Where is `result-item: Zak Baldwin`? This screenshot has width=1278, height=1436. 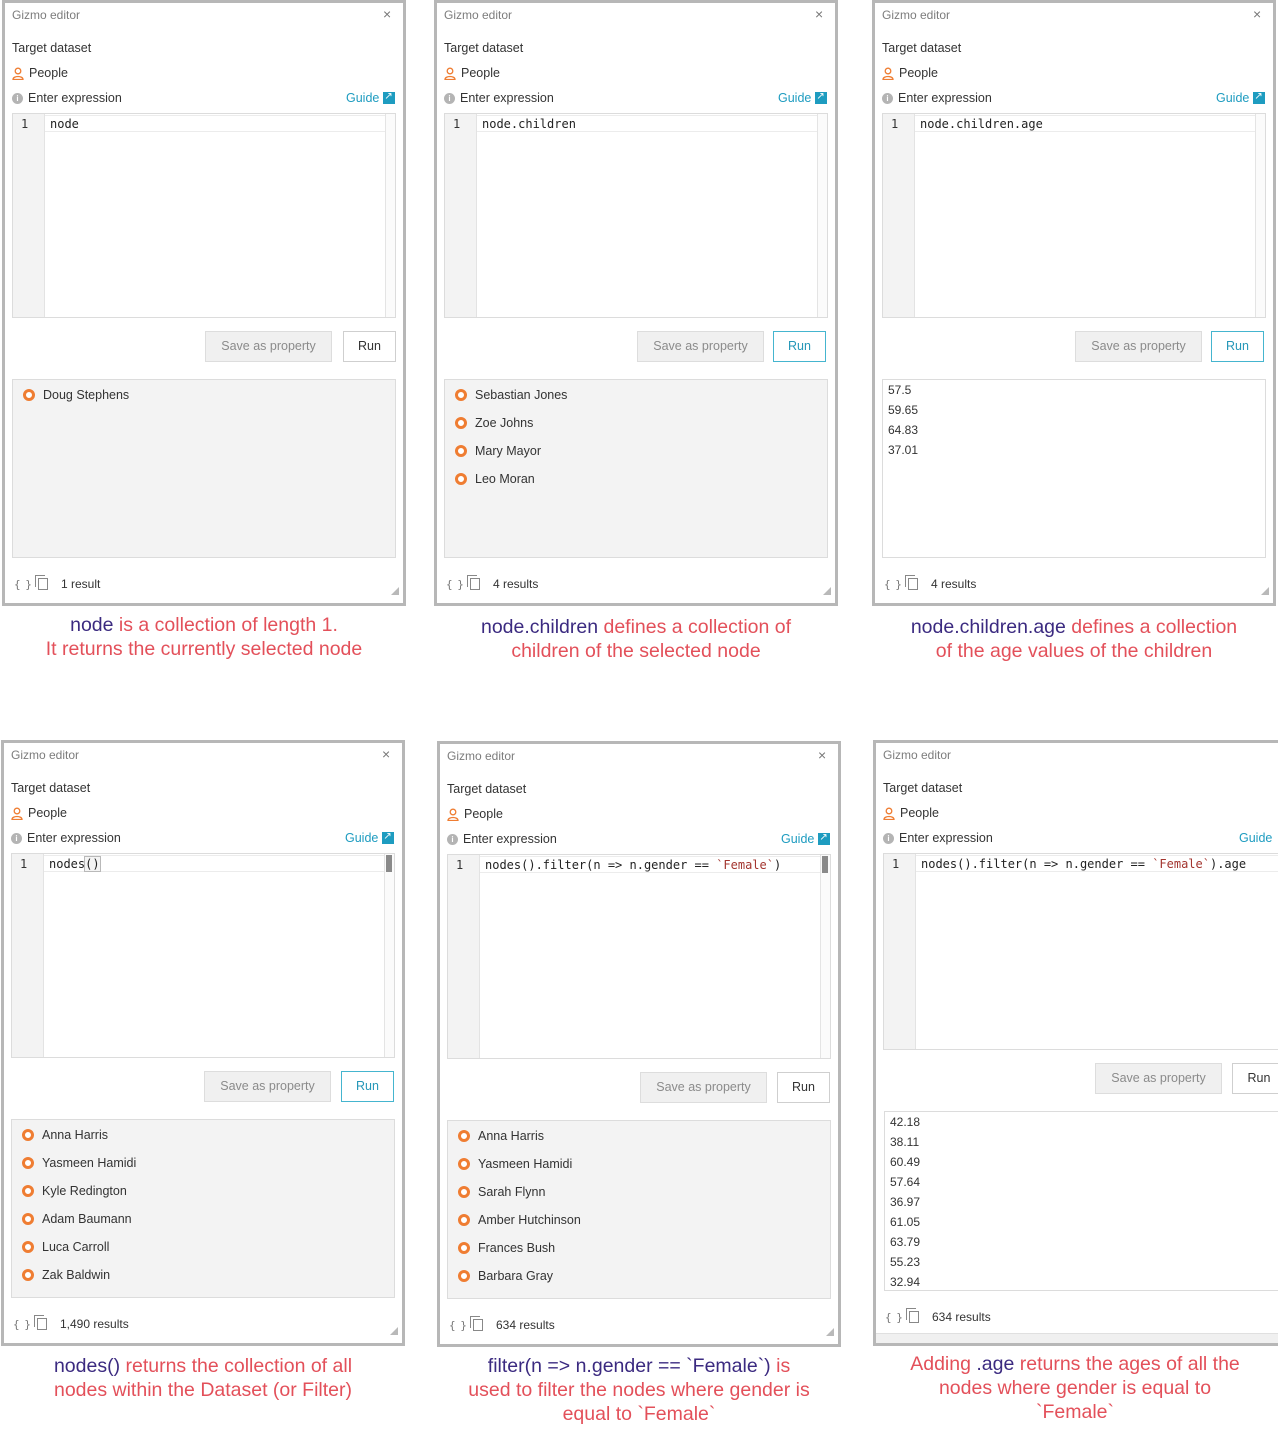 result-item: Zak Baldwin is located at coordinates (66, 1275).